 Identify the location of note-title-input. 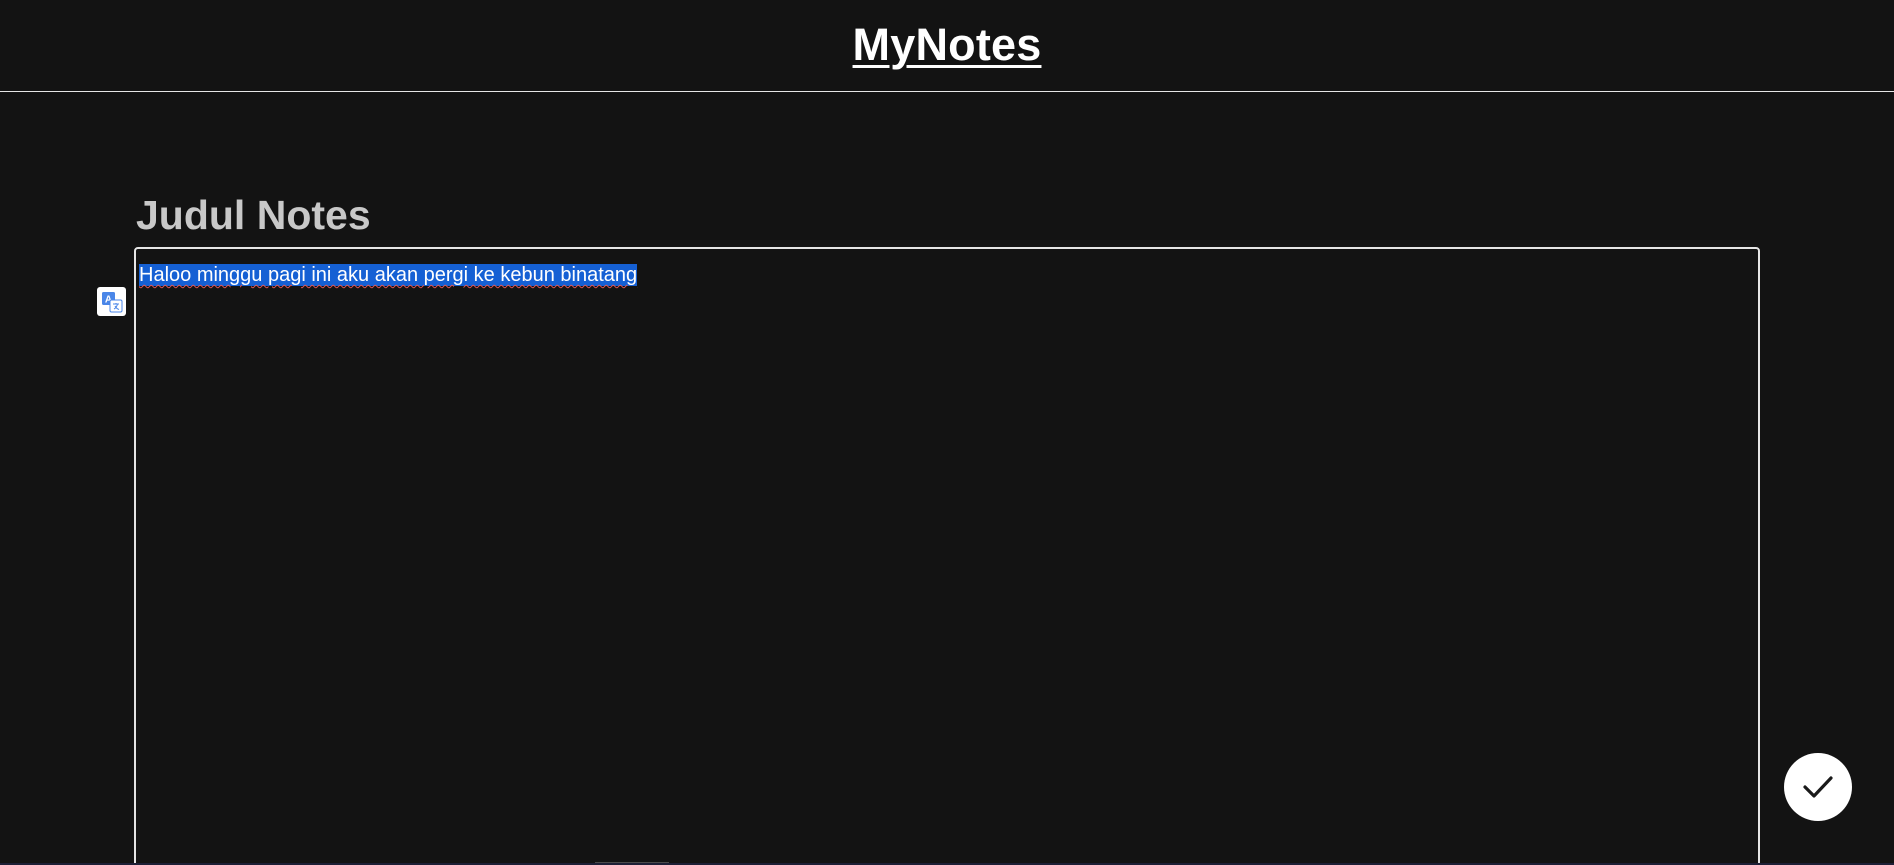
(686, 215).